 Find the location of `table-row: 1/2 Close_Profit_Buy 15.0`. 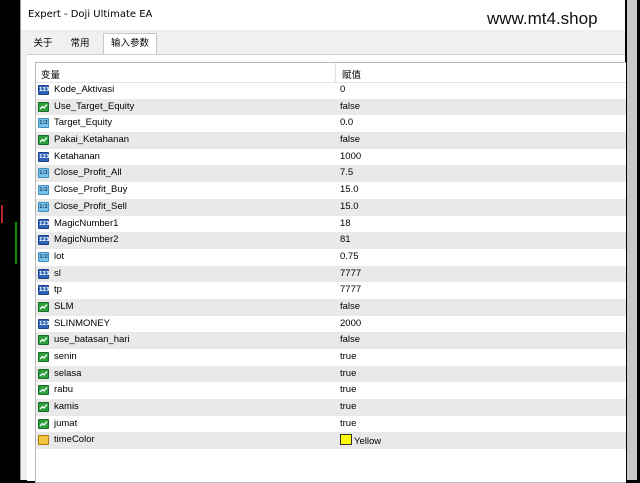

table-row: 1/2 Close_Profit_Buy 15.0 is located at coordinates (331, 190).